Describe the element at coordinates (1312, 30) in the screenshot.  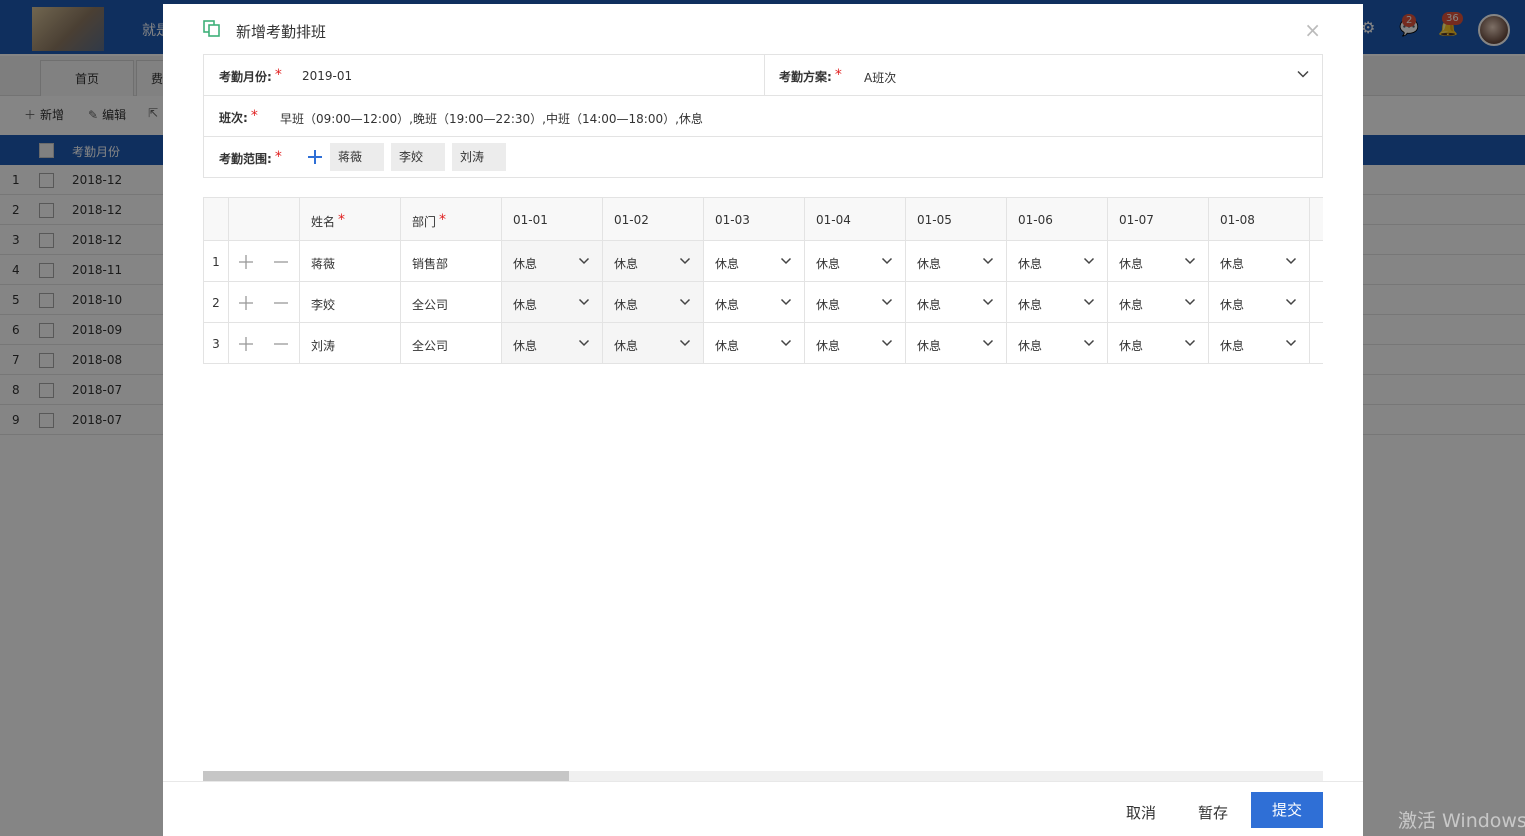
I see `close-icon: ×` at that location.